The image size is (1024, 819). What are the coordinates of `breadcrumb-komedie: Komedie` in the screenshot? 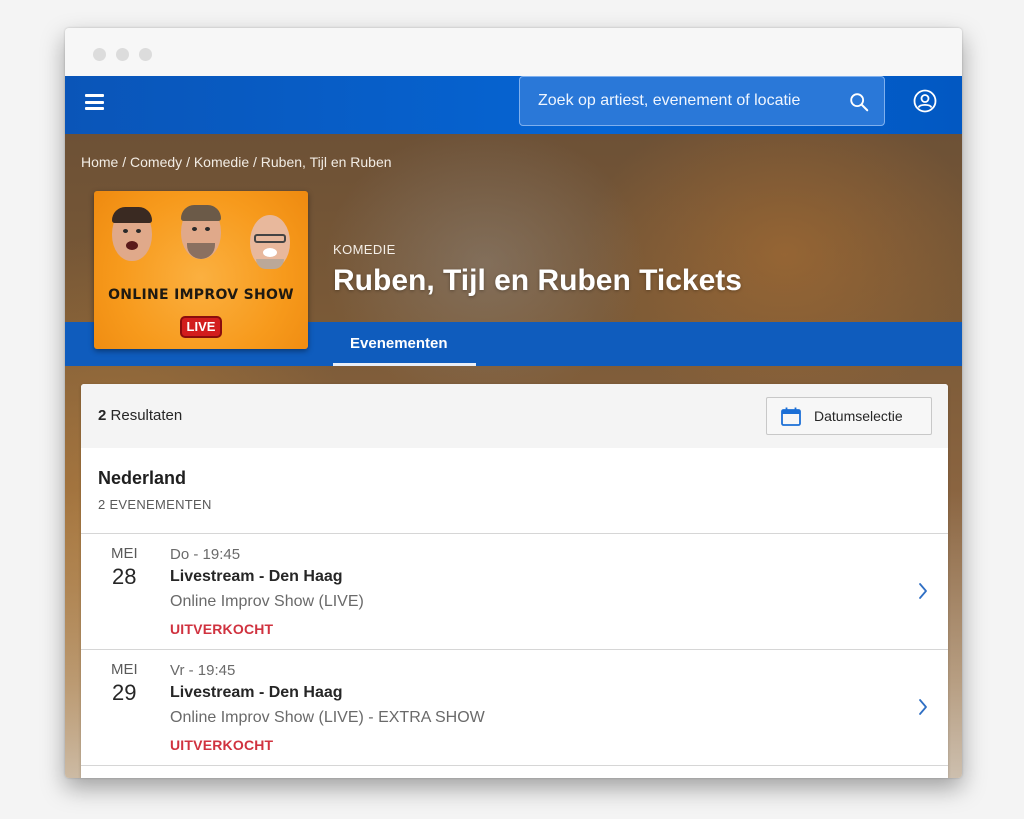 It's located at (221, 162).